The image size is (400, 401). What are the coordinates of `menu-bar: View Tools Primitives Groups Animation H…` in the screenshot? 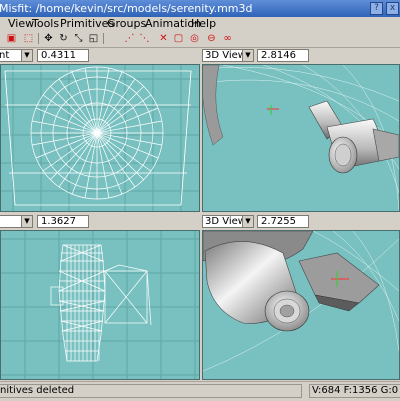 It's located at (200, 24).